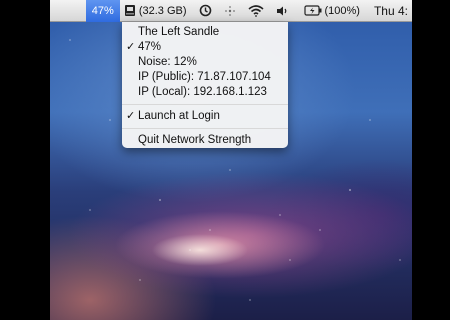 The height and width of the screenshot is (320, 450). Describe the element at coordinates (179, 32) in the screenshot. I see `menu-item-label: The Left Sandle` at that location.